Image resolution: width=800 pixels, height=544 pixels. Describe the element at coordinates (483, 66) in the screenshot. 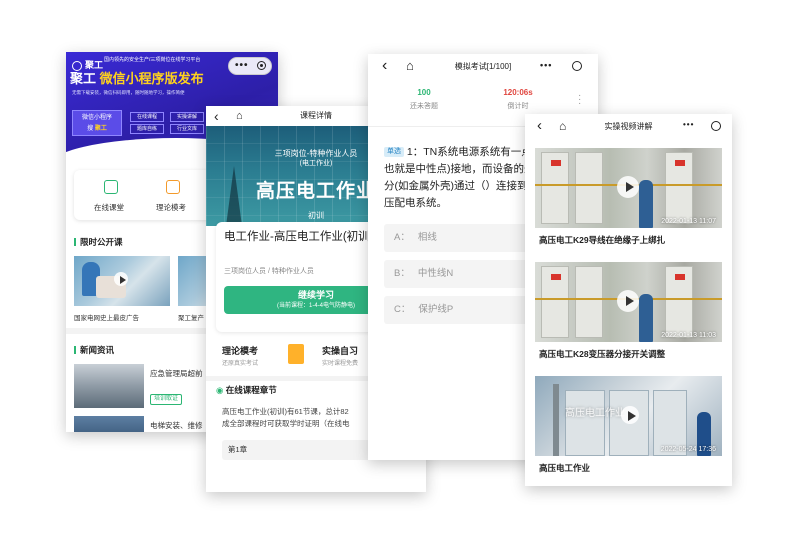

I see `page-title: 模拟考试[1/100]` at that location.